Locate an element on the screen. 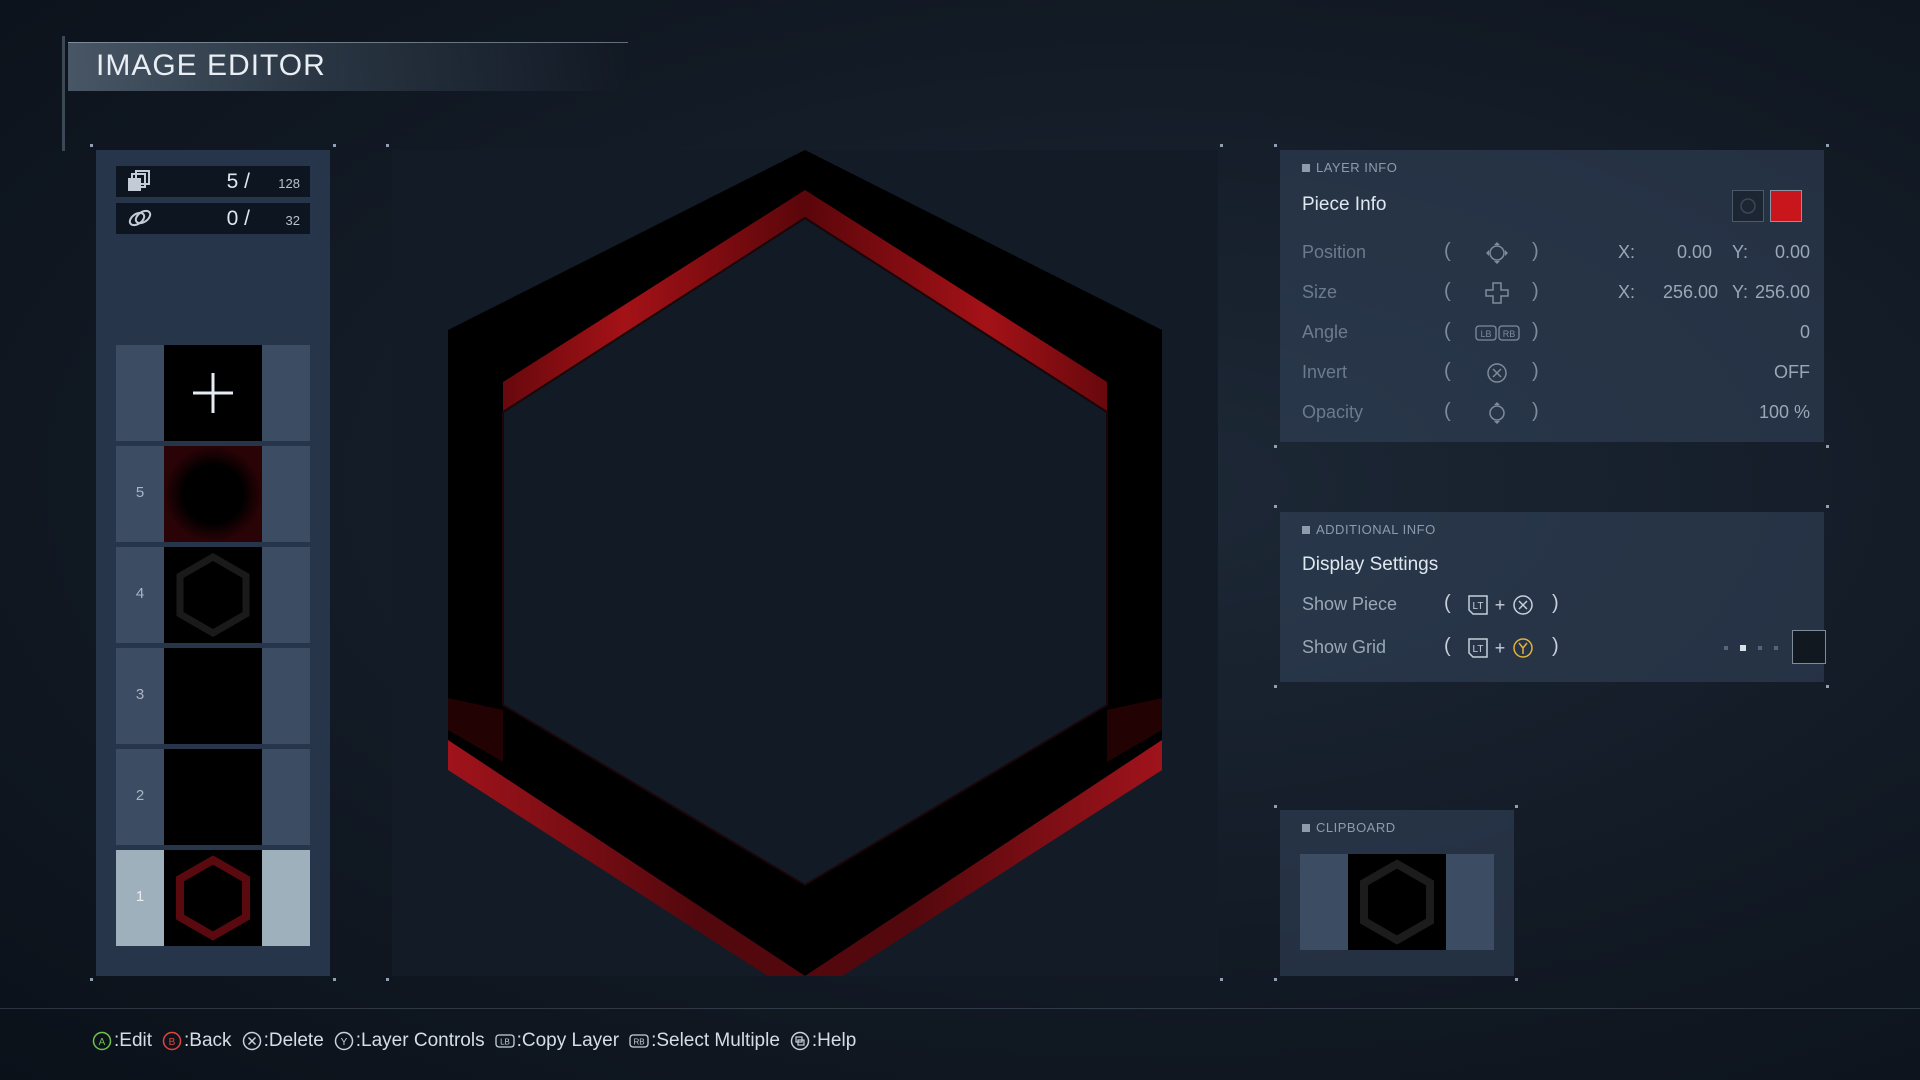 The image size is (1920, 1080). circle-icon is located at coordinates (1748, 206).